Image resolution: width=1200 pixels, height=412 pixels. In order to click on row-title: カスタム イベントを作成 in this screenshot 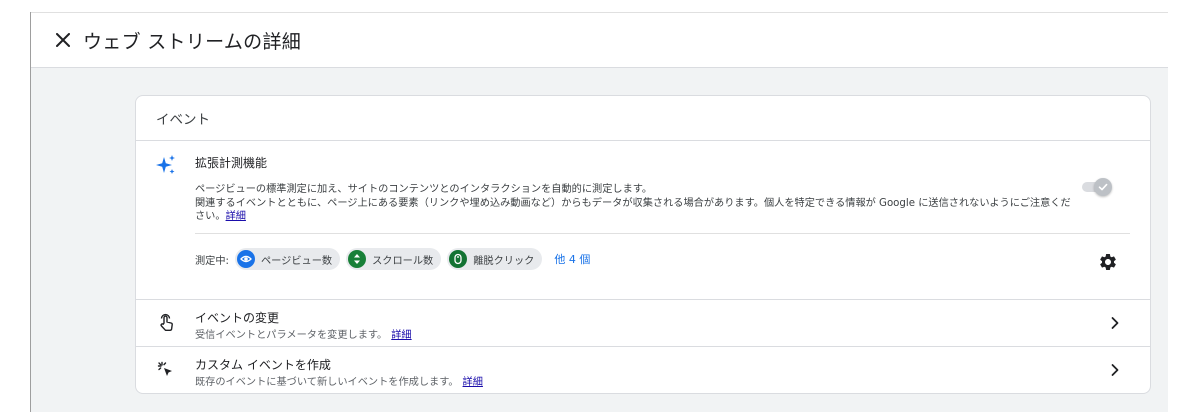, I will do `click(263, 365)`.